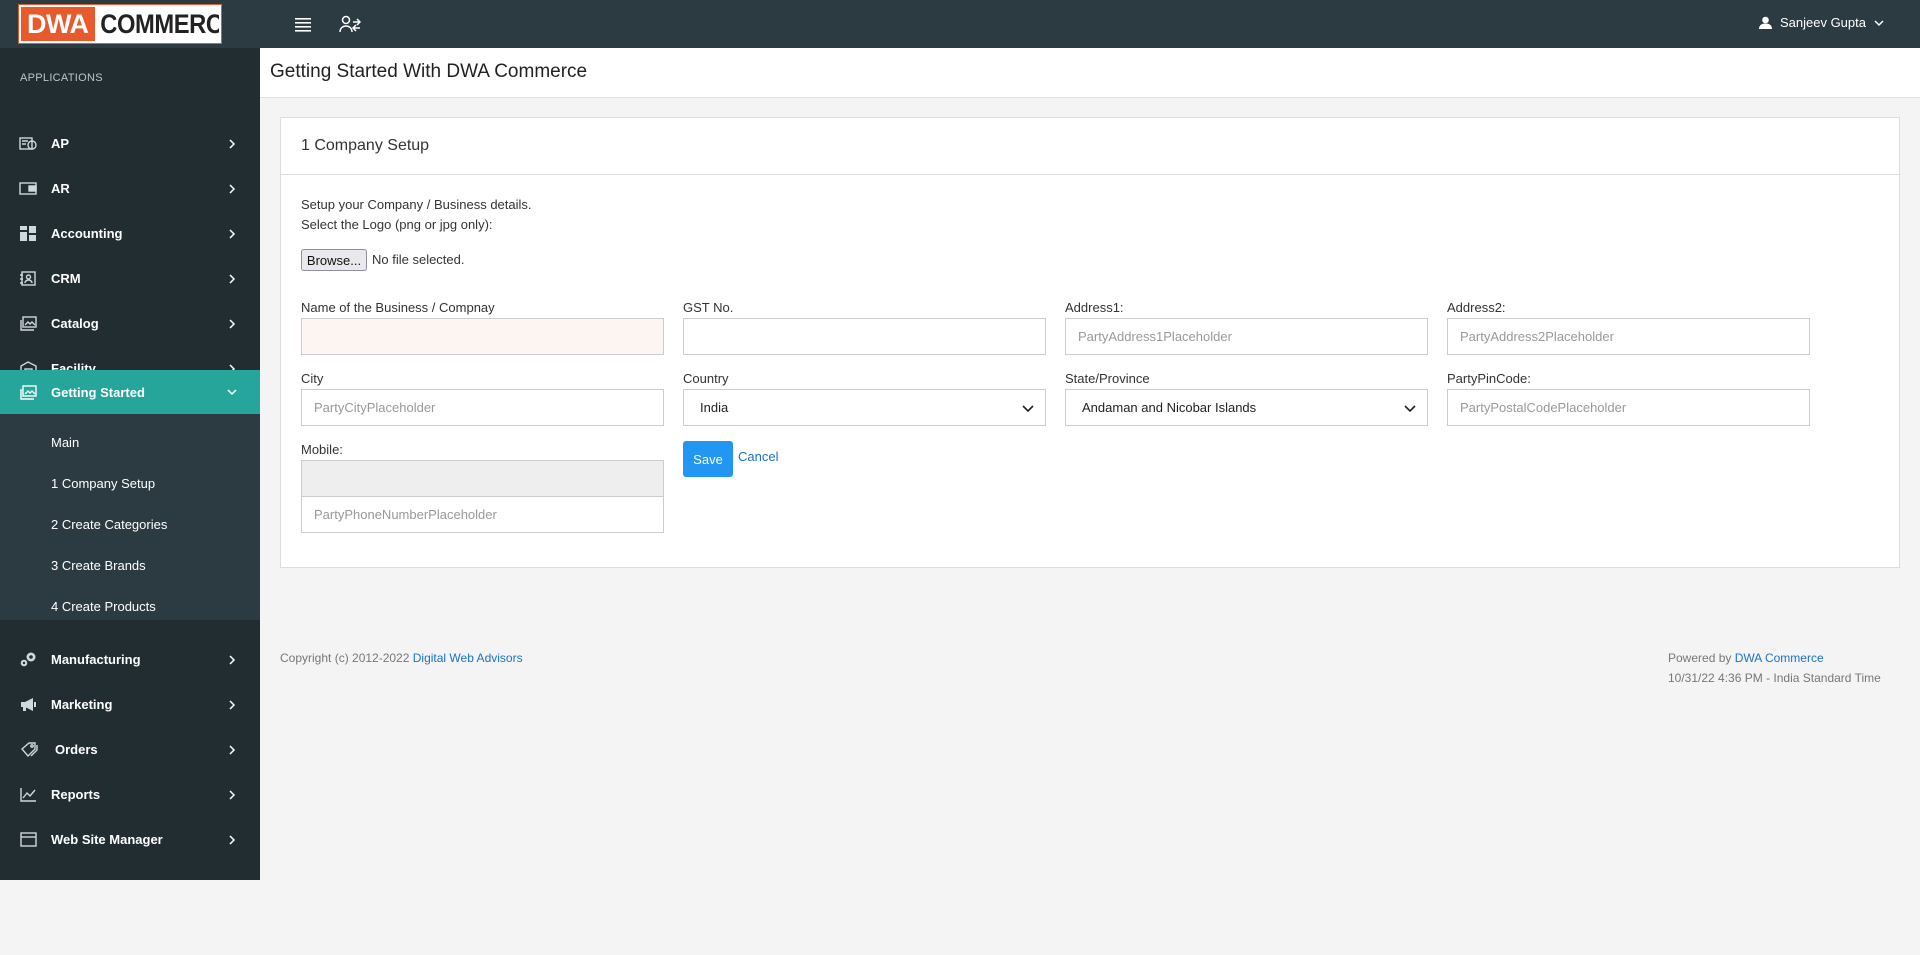 The image size is (1920, 955). I want to click on manufacturing-icon, so click(28, 659).